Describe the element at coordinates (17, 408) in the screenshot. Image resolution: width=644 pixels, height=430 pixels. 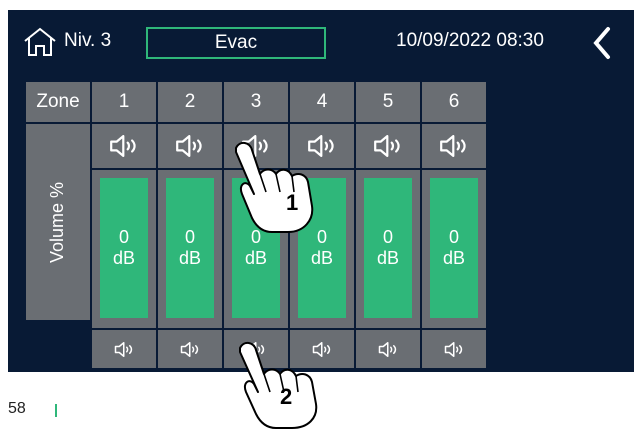
I see `page-number: 58` at that location.